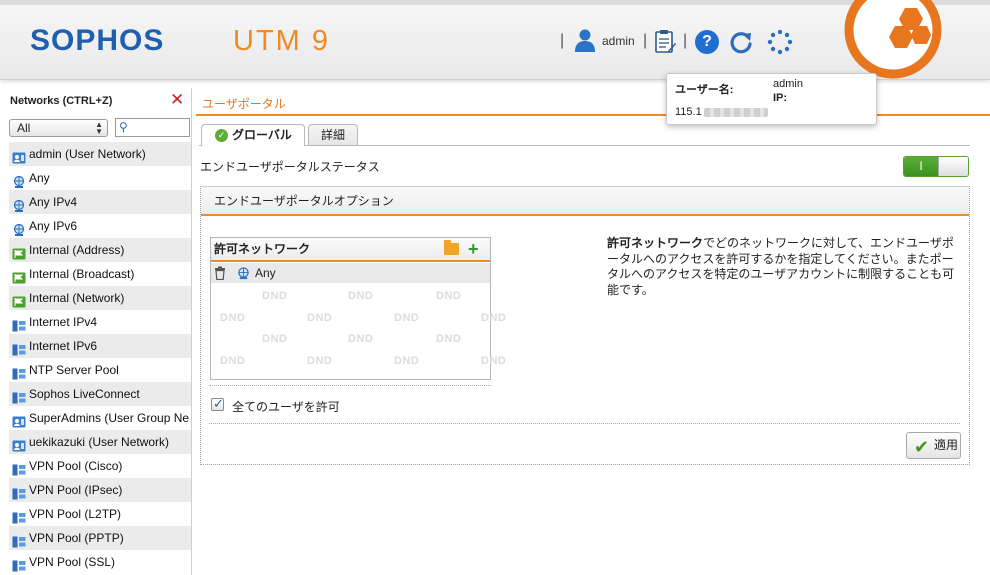 The image size is (990, 575). I want to click on sidebar-title: Networks (CTRL+Z), so click(61, 101).